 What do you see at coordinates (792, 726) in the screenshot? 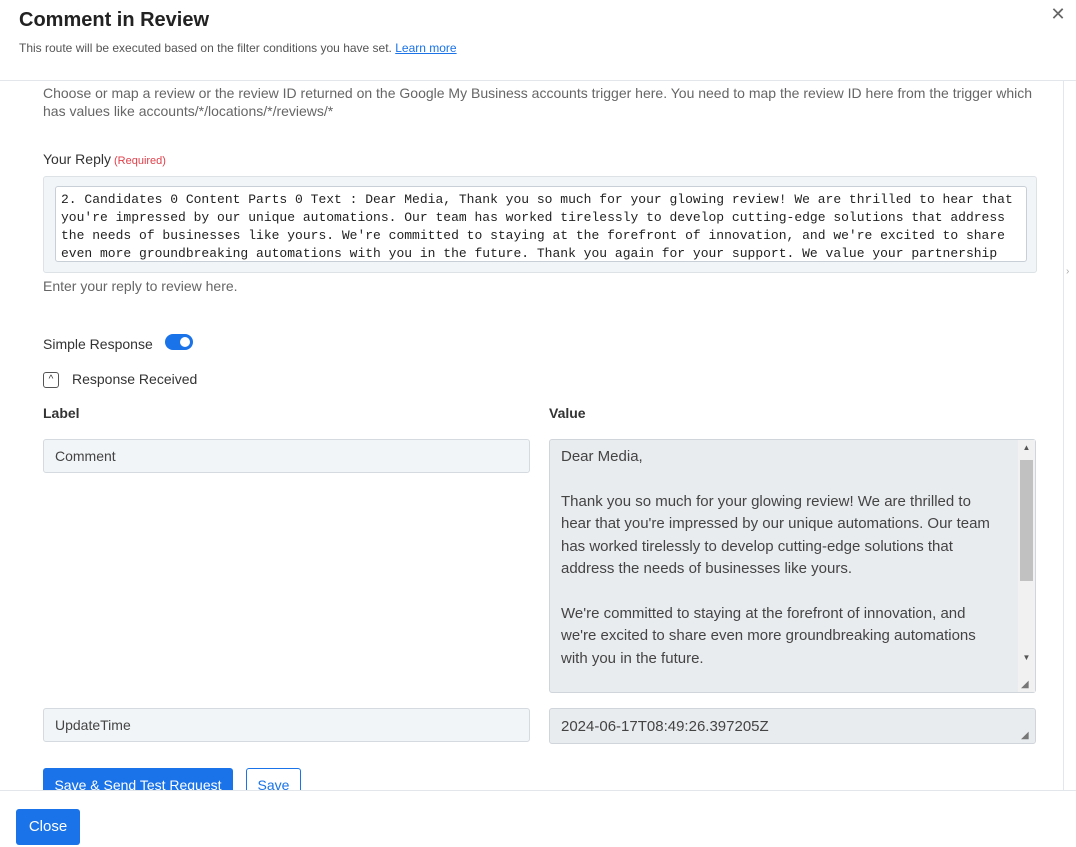
I see `row-value-field: 2024-06-17T08:49:26.397205Z ◢` at bounding box center [792, 726].